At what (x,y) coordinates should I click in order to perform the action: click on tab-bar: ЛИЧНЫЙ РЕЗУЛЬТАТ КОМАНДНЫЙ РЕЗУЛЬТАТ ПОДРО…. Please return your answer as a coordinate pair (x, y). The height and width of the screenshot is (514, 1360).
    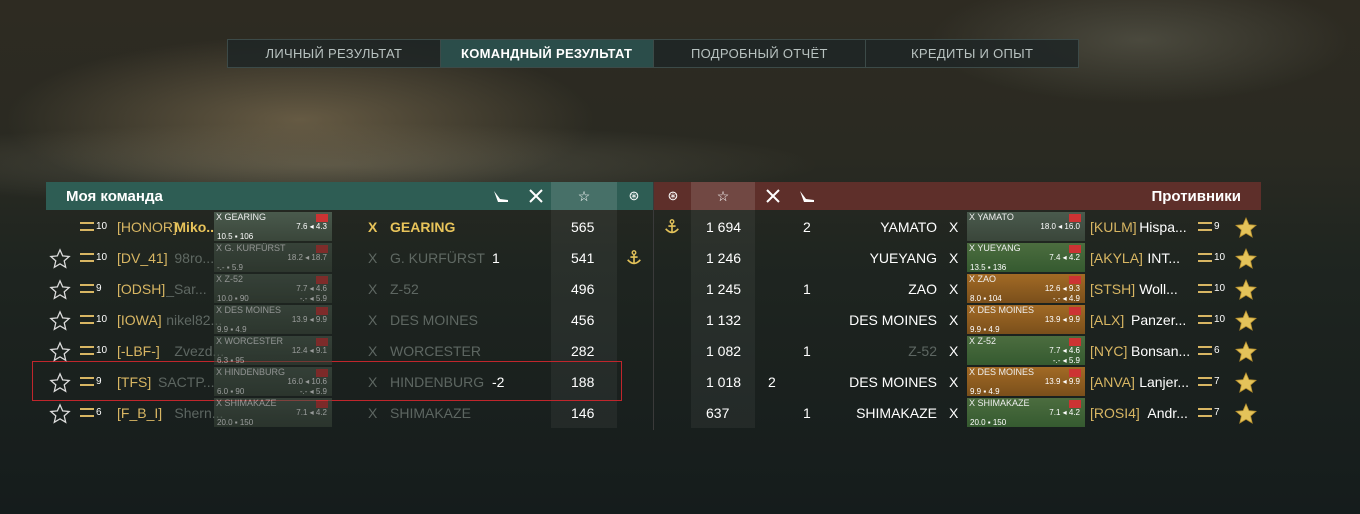
    Looking at the image, I should click on (653, 53).